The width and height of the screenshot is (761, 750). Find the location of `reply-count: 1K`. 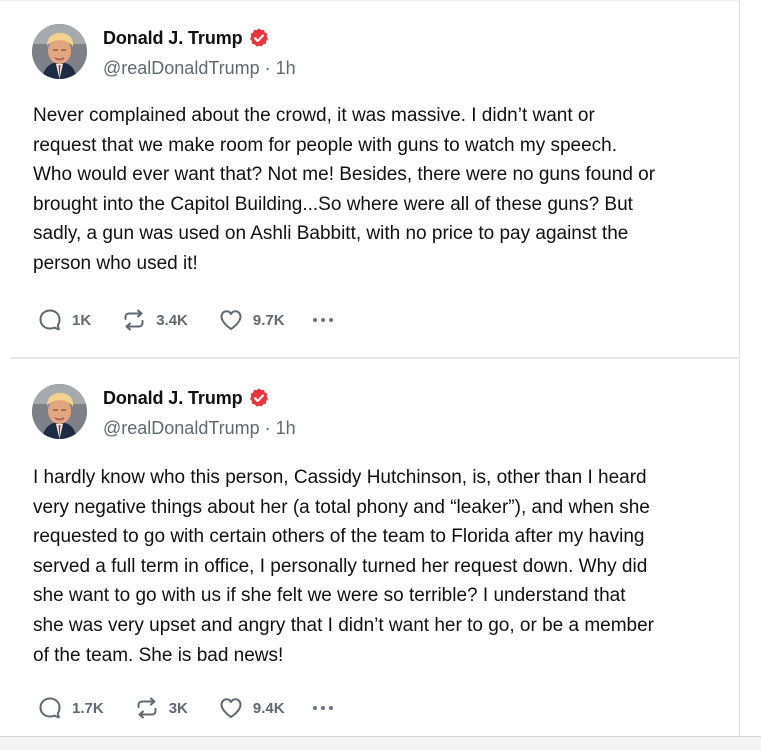

reply-count: 1K is located at coordinates (82, 320).